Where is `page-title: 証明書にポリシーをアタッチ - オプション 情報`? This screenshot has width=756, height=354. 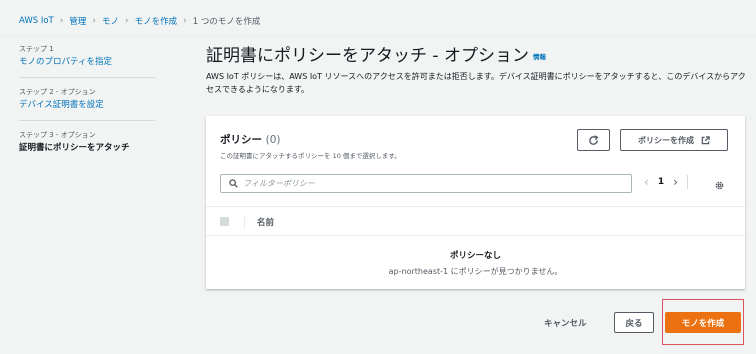 page-title: 証明書にポリシーをアタッチ - オプション 情報 is located at coordinates (376, 53).